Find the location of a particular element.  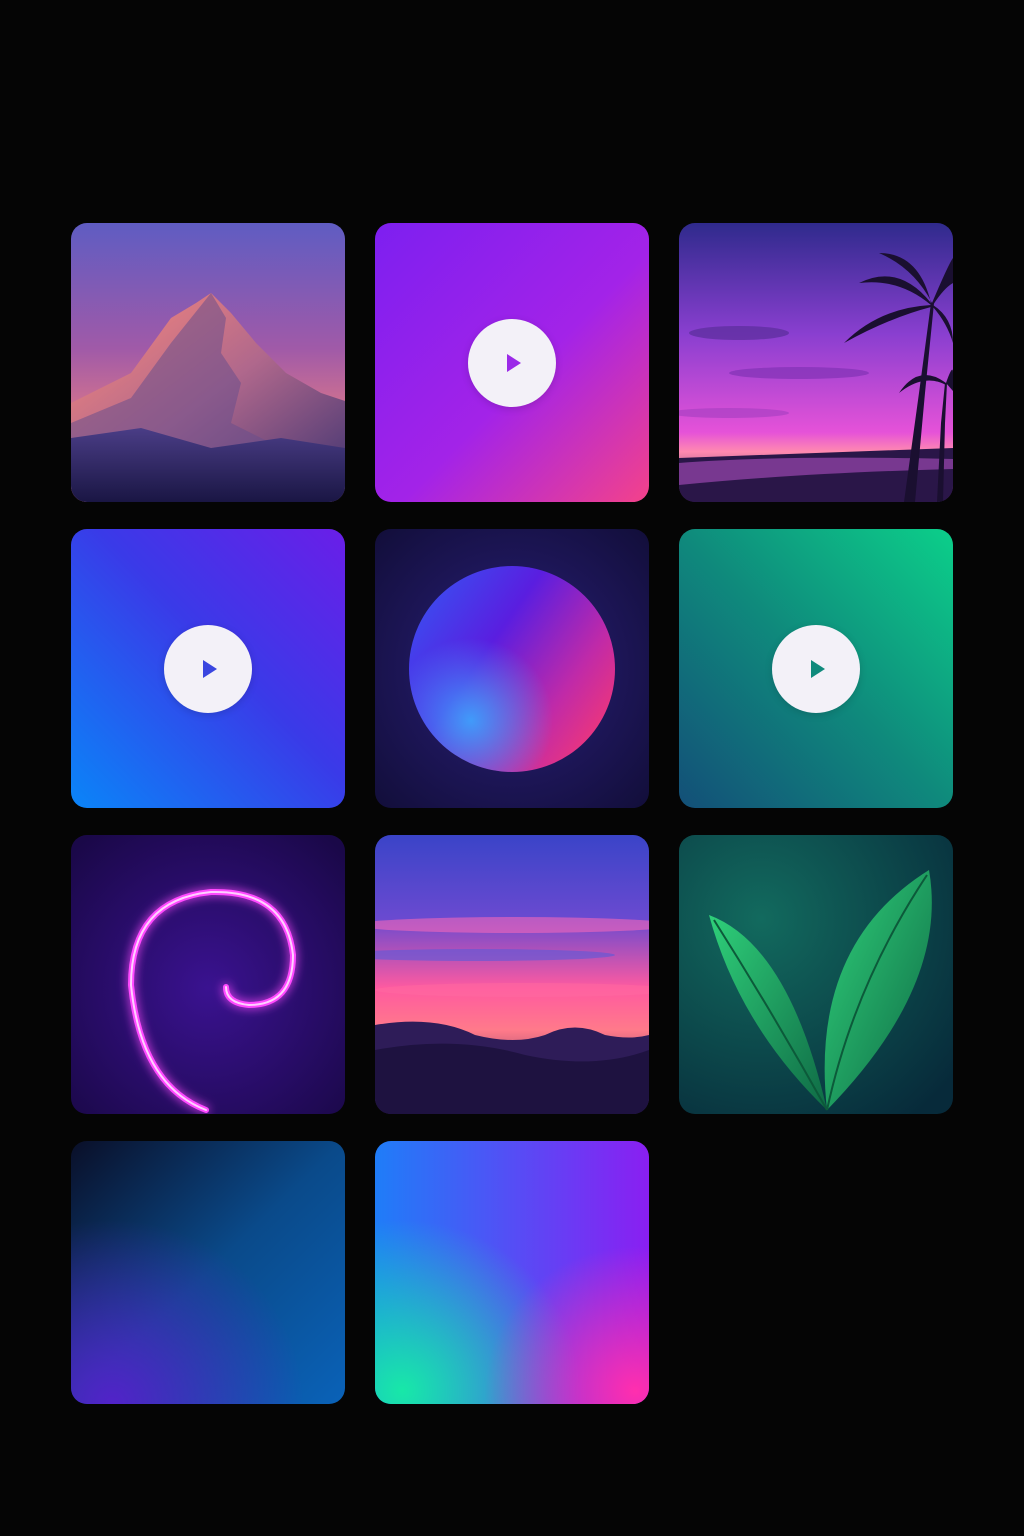

gallery-tile-palm-beach is located at coordinates (816, 362).